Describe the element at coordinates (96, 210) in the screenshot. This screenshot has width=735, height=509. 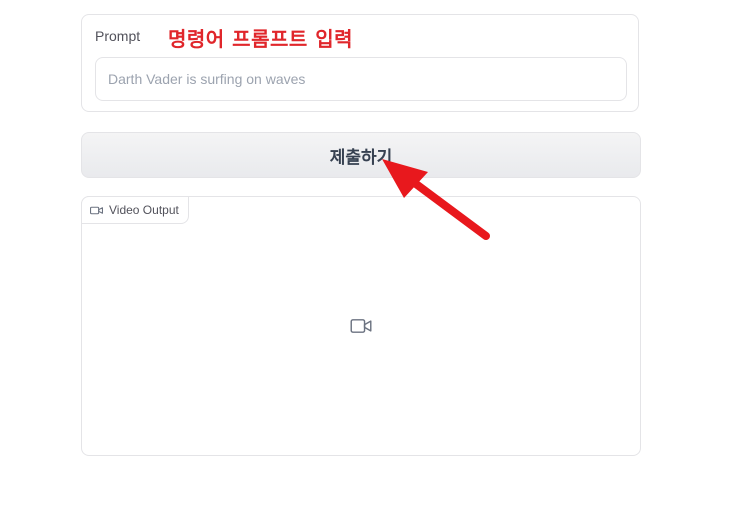
I see `video-camera-icon` at that location.